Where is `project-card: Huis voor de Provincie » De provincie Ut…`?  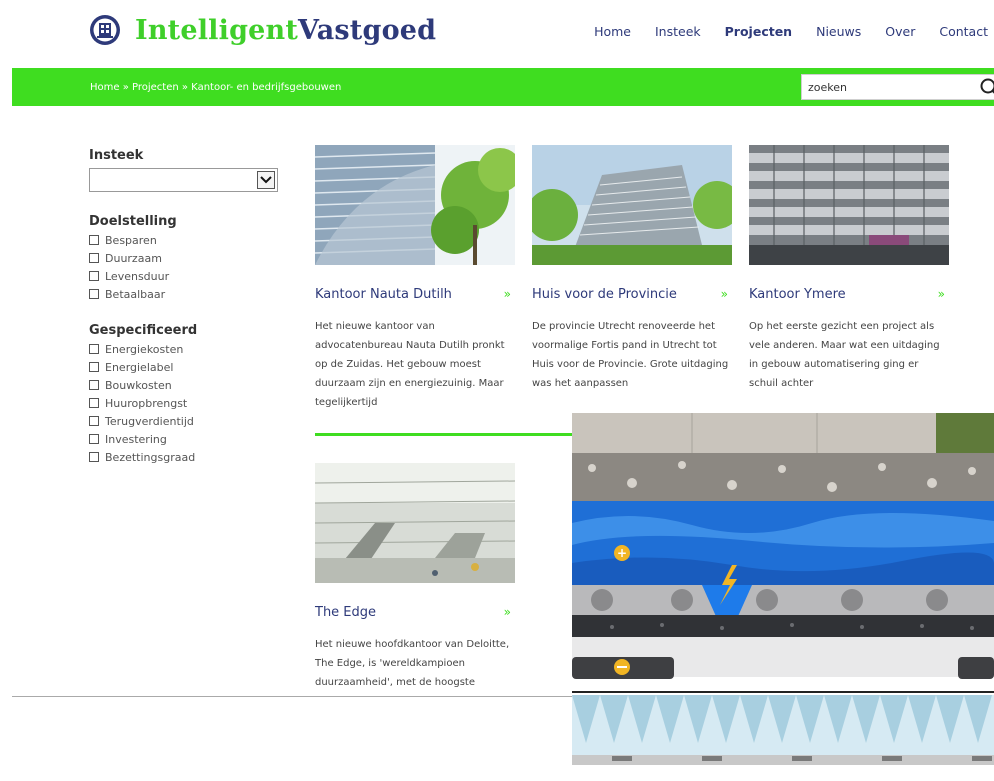 project-card: Huis voor de Provincie » De provincie Ut… is located at coordinates (633, 269).